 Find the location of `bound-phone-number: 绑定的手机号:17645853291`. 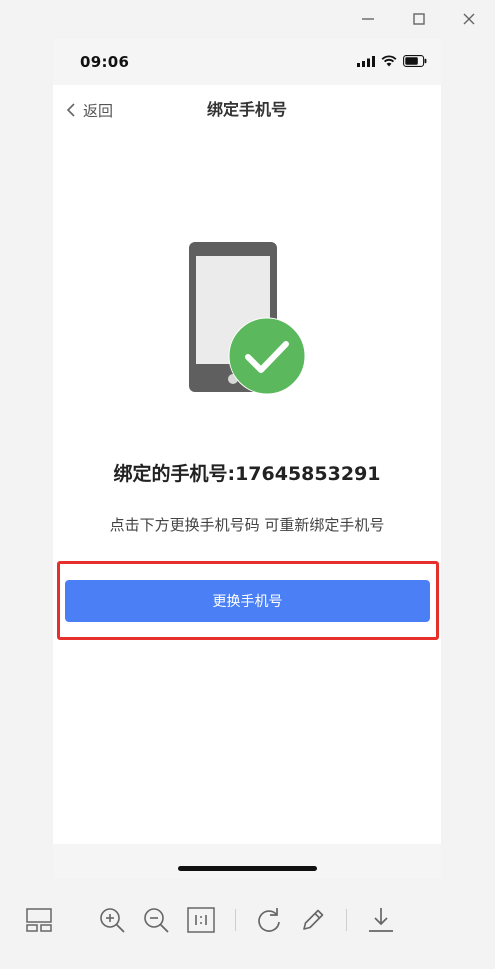

bound-phone-number: 绑定的手机号:17645853291 is located at coordinates (247, 474).